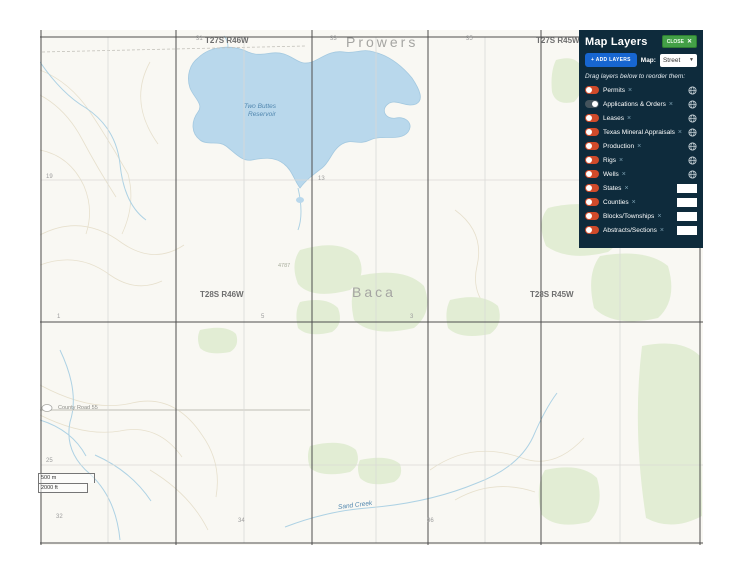 This screenshot has width=745, height=576. What do you see at coordinates (634, 104) in the screenshot?
I see `layer-label: Applications & Orders` at bounding box center [634, 104].